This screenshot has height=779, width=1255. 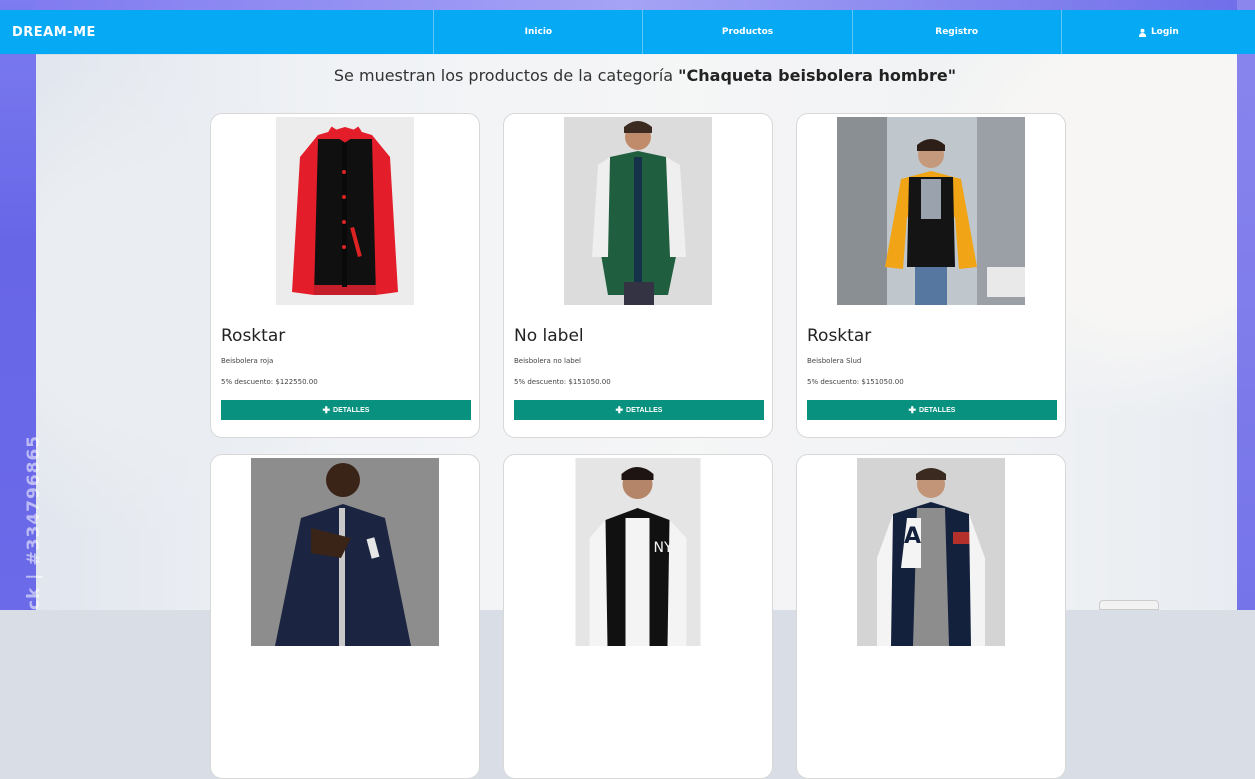 I want to click on product-card: NY, so click(x=638, y=616).